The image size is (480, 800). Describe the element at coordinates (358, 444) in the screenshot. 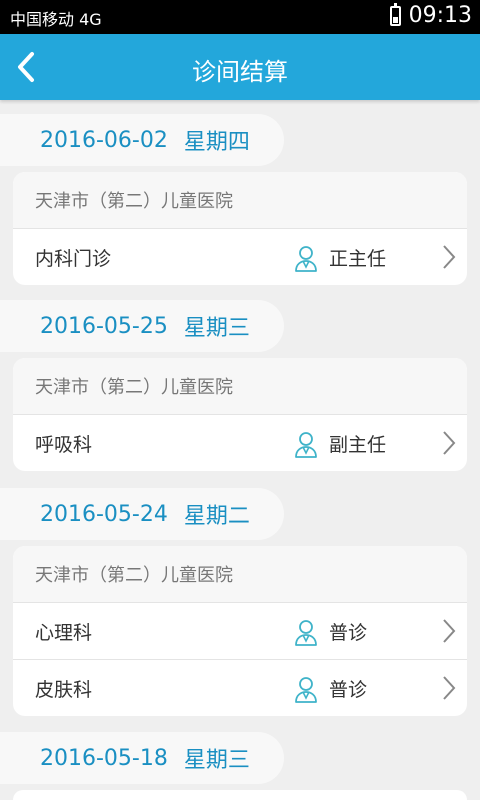

I see `doctor-title: 副主任` at that location.